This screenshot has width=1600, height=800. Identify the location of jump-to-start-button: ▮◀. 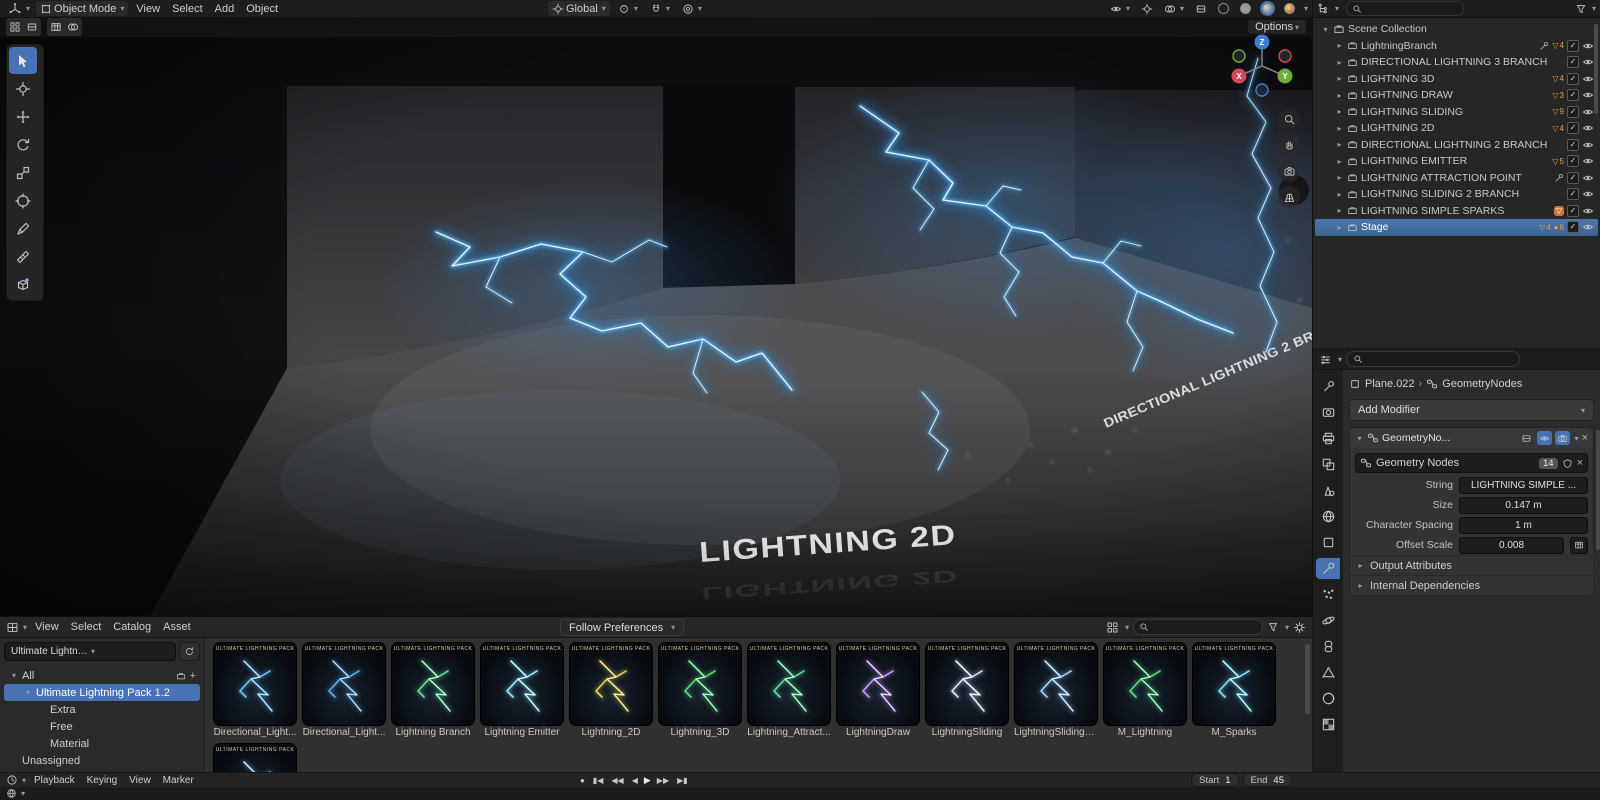
(598, 780).